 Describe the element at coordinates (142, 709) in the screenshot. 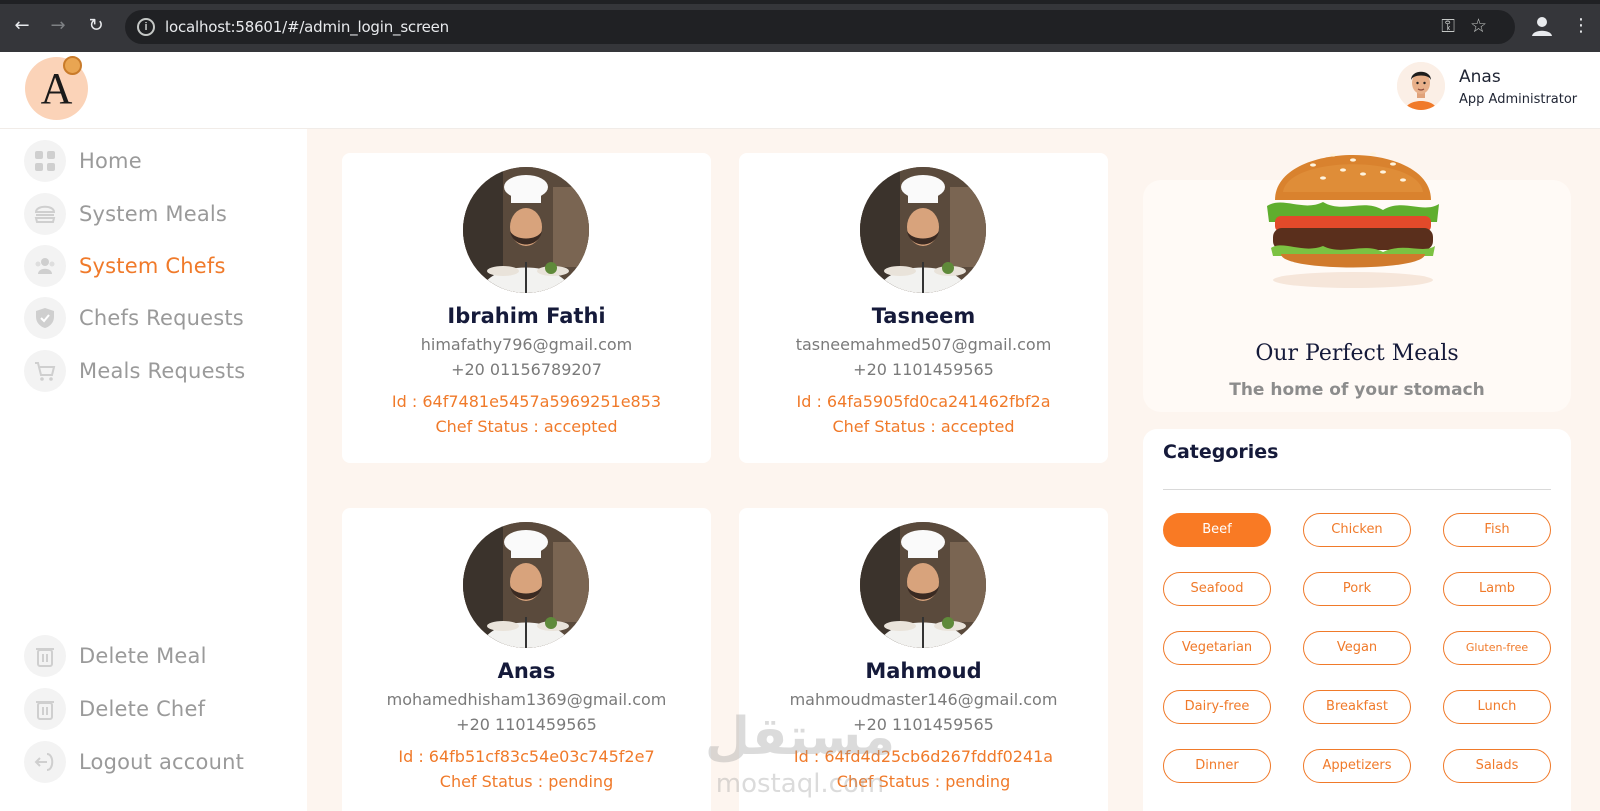

I see `sidebar-item-label: Delete Chef` at that location.